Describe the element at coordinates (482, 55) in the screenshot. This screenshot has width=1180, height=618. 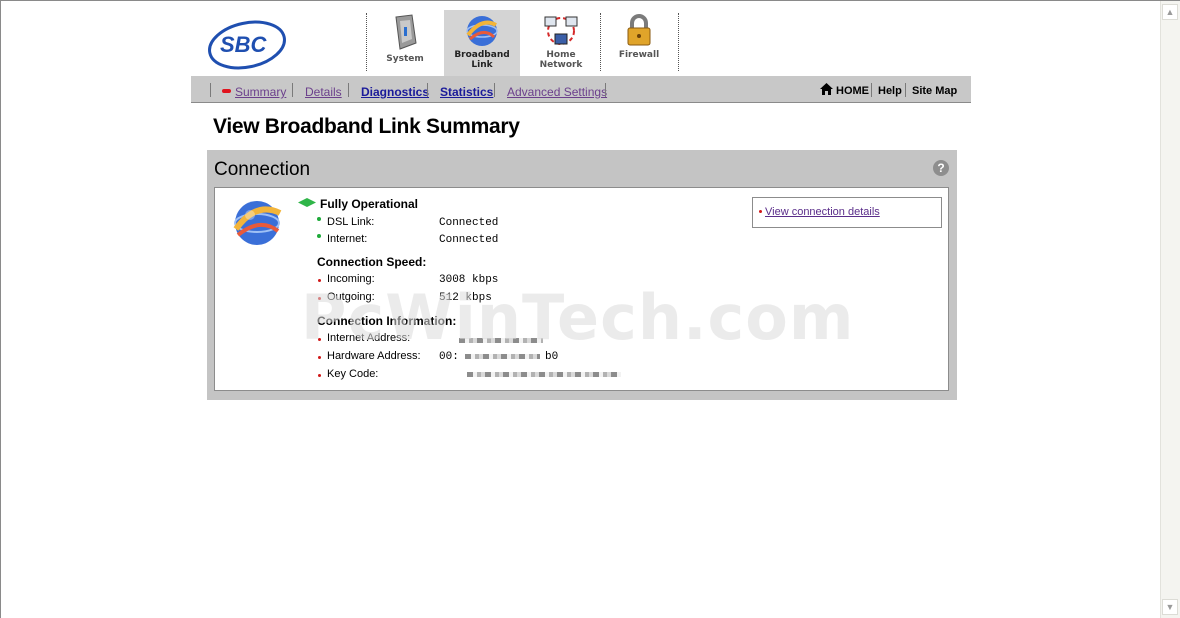
I see `tab-broadband-label-1: Broadband` at that location.